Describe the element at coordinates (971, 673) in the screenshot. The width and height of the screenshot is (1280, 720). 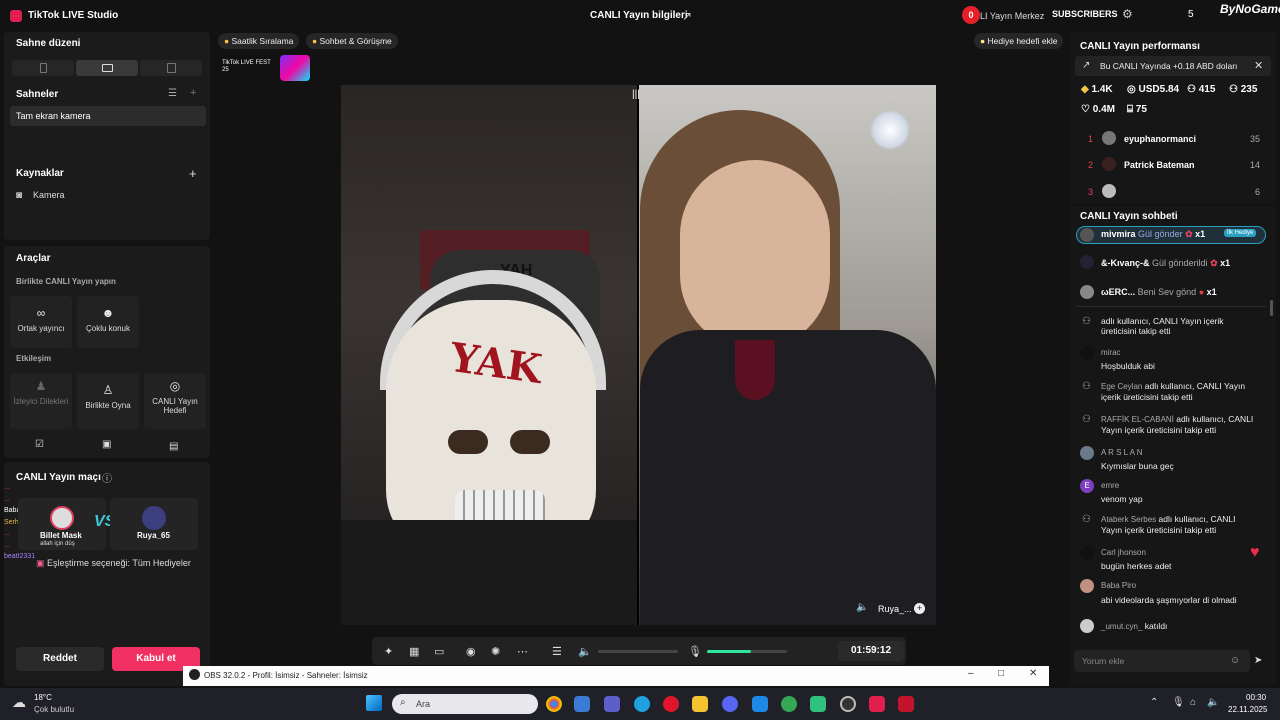
I see `minimize-icon: –` at that location.